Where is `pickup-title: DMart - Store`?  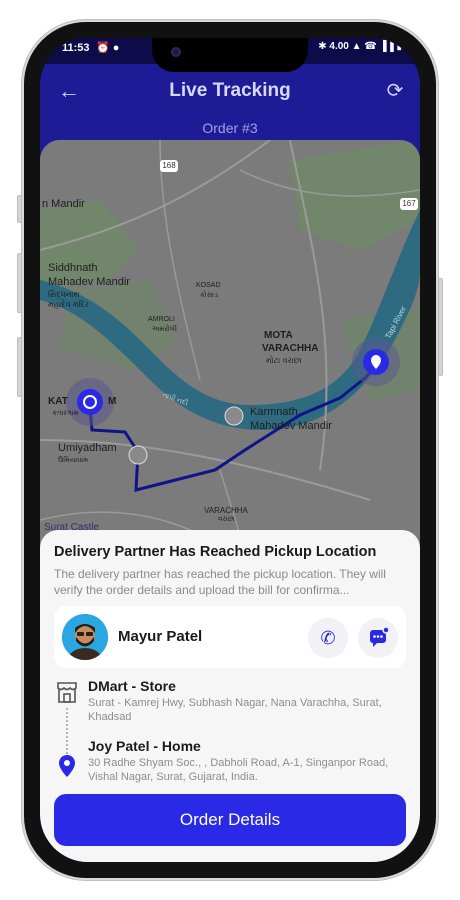
pickup-title: DMart - Store is located at coordinates (132, 686).